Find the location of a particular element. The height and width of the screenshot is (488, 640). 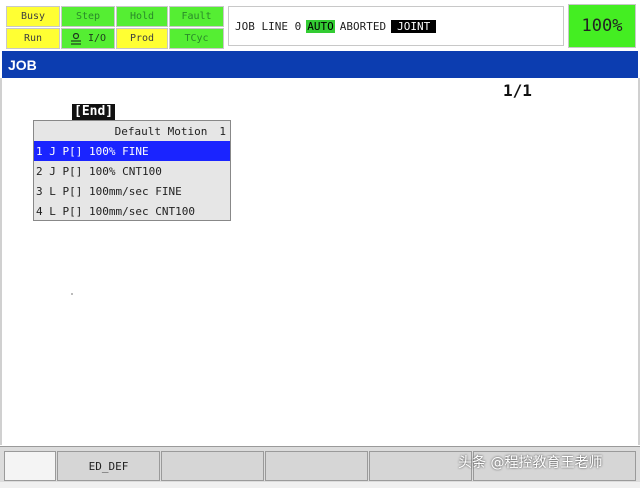

program-status-line: JOB LINE 0 AUTO ABORTED JOINT is located at coordinates (396, 26).